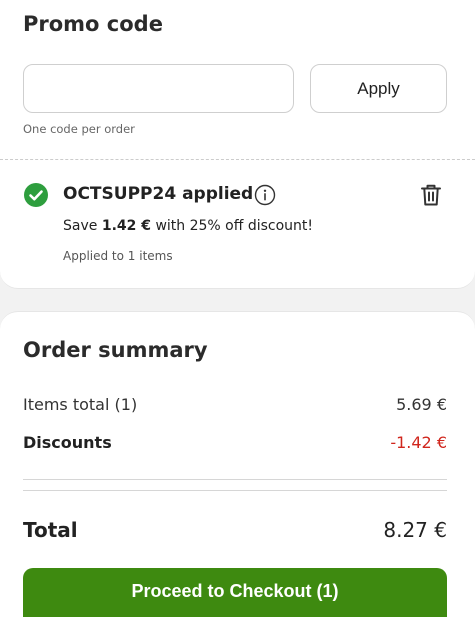 This screenshot has height=617, width=475. I want to click on order-summary-title: Order summary, so click(115, 350).